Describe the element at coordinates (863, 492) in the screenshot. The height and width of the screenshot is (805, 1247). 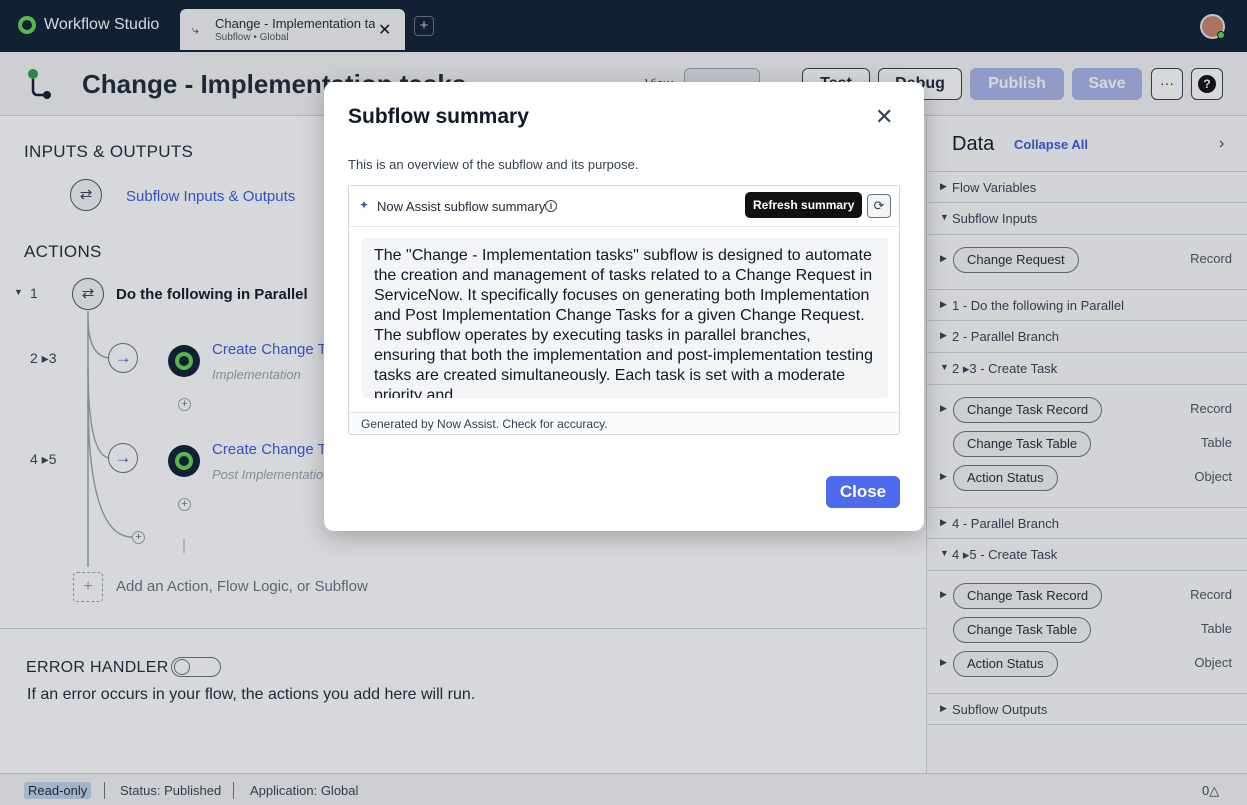
I see `close-button: Close` at that location.